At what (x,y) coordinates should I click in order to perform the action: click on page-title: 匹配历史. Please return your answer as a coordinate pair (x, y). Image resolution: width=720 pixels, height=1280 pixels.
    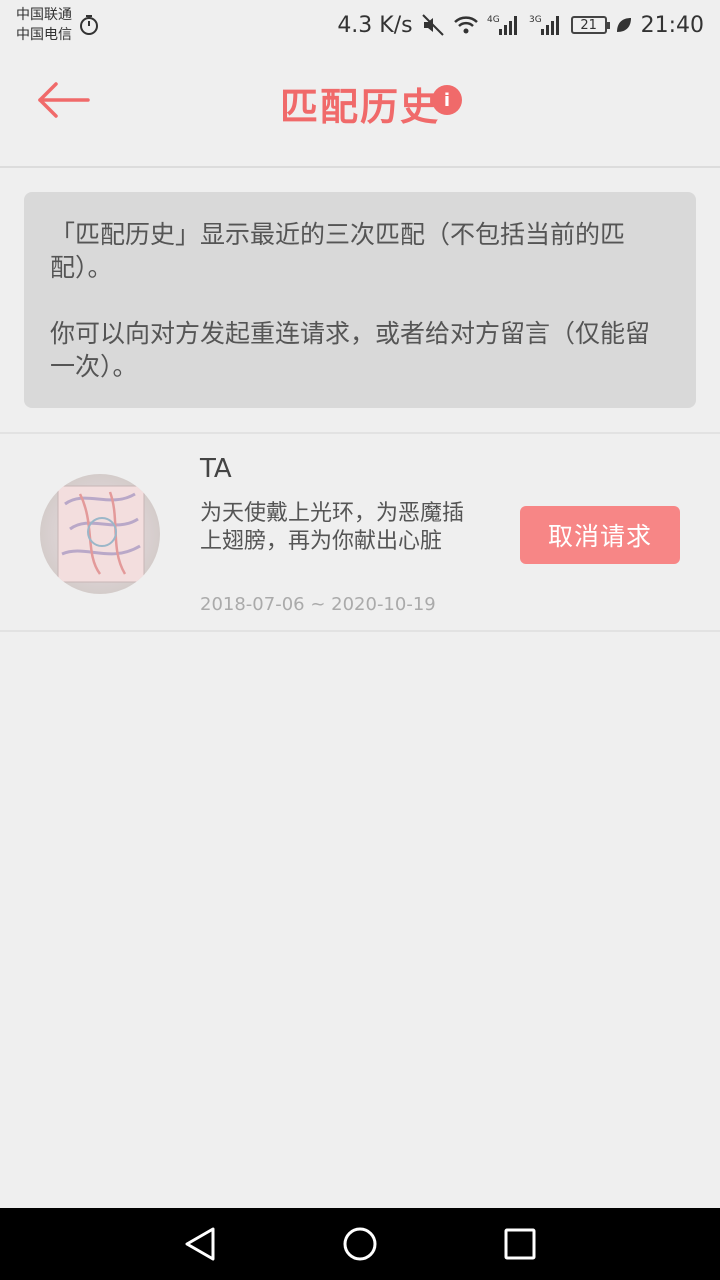
    Looking at the image, I should click on (359, 107).